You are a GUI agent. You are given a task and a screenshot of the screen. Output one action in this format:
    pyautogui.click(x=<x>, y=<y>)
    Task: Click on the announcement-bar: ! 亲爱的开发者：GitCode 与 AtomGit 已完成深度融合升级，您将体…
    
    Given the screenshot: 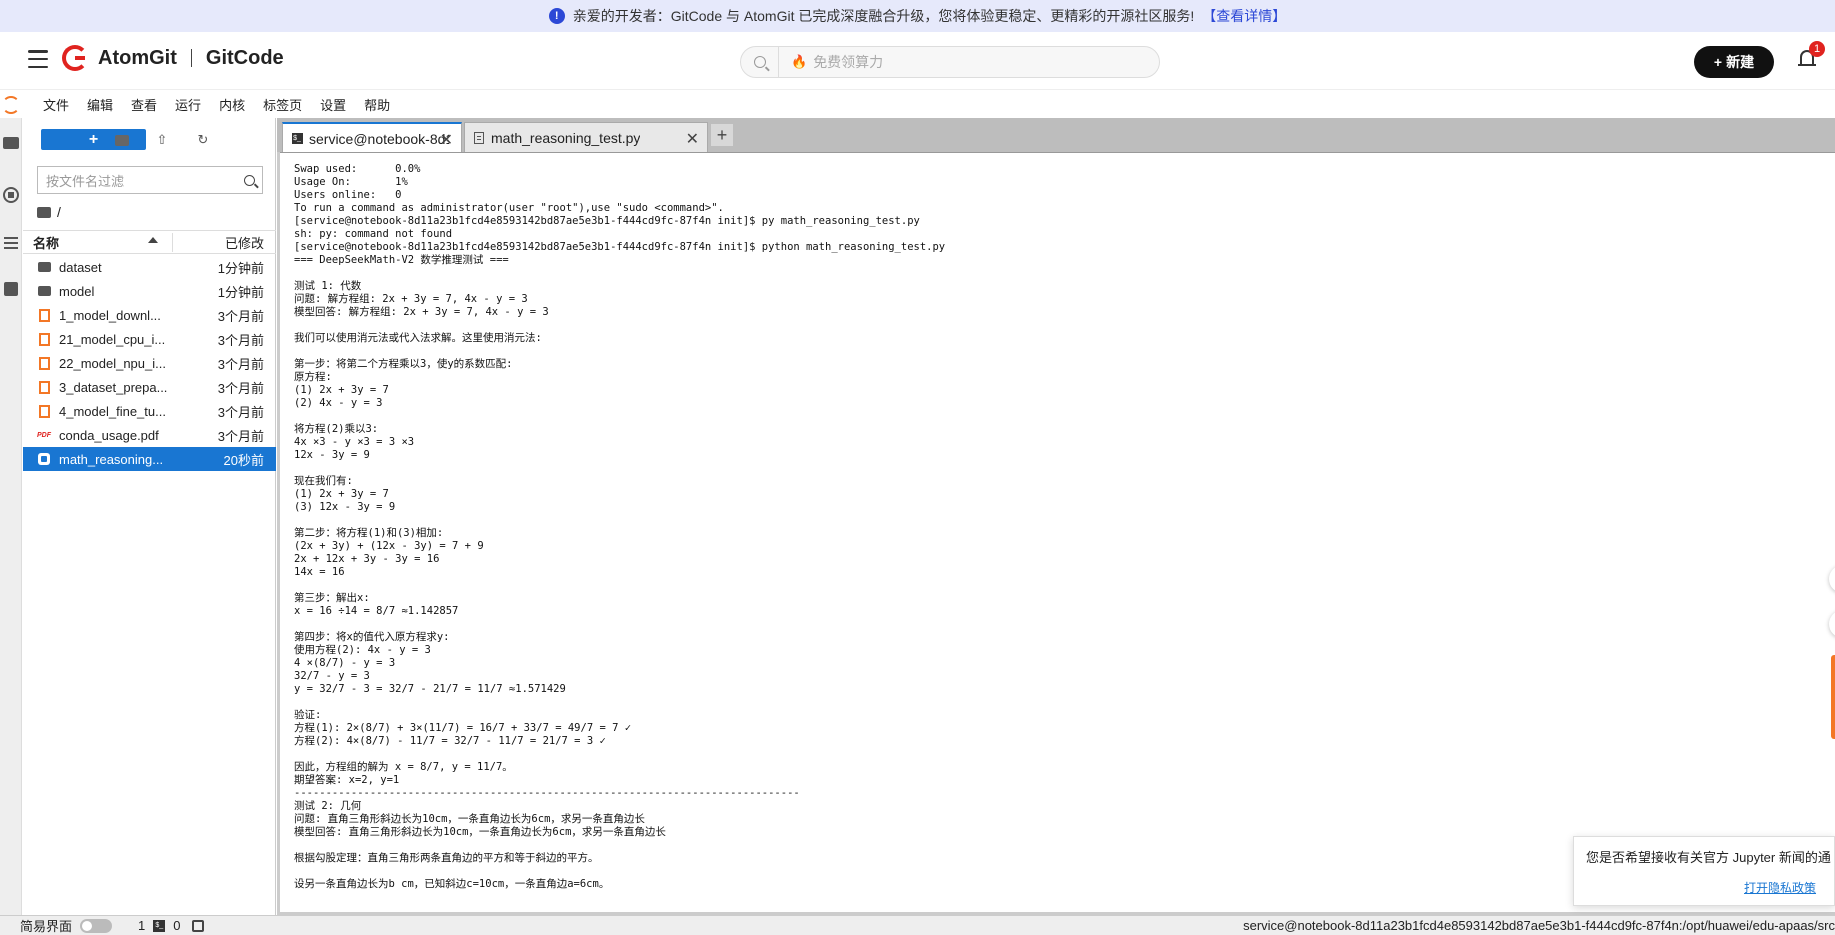 What is the action you would take?
    pyautogui.click(x=917, y=16)
    